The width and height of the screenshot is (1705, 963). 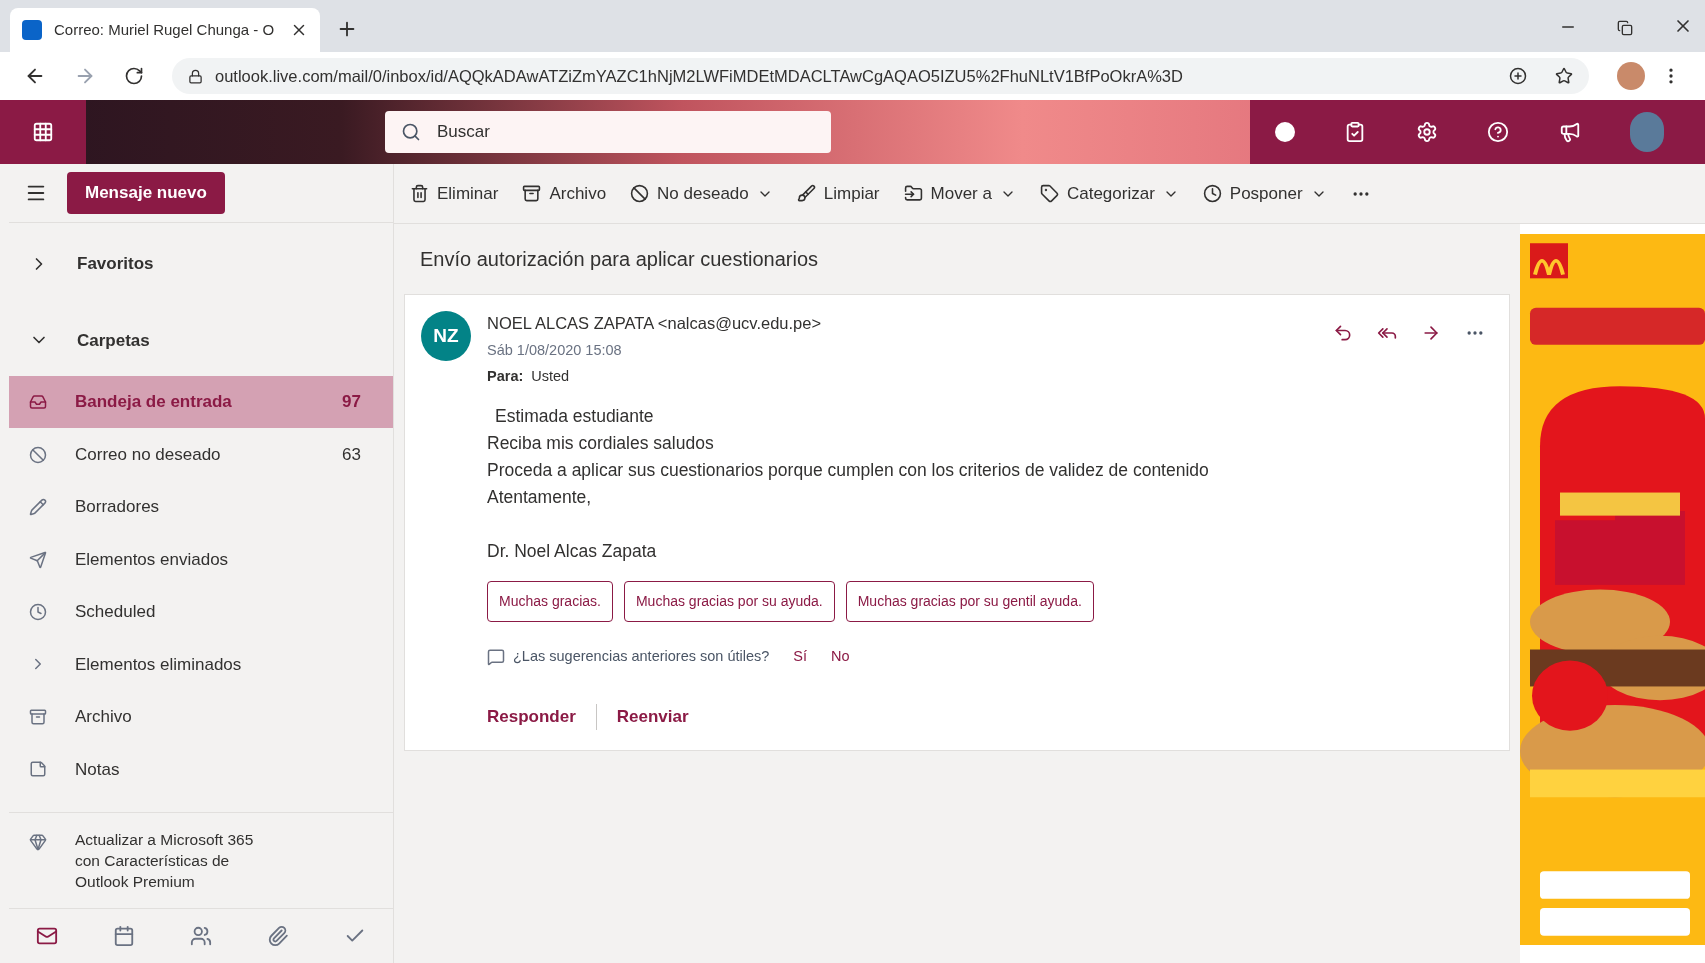 I want to click on suggested-reply: Muchas gracias., so click(x=550, y=602).